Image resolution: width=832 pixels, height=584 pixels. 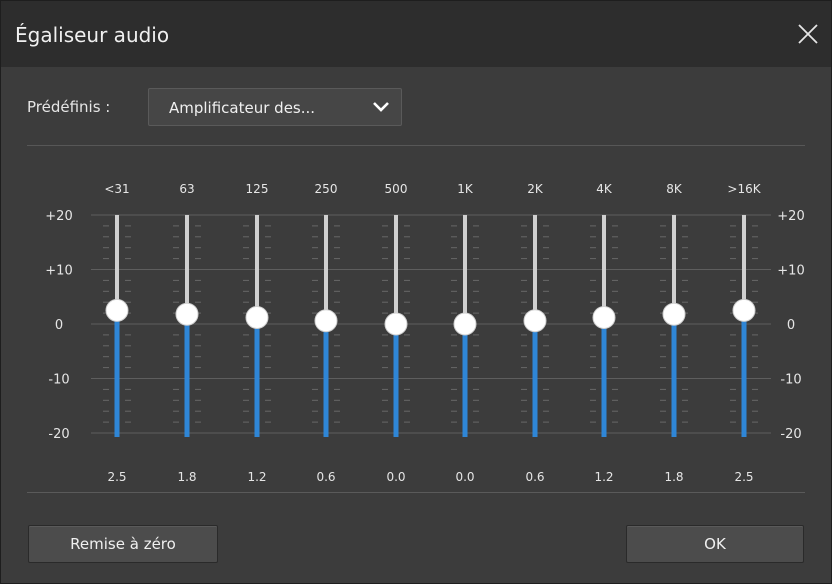 I want to click on scale-label-right: -10, so click(x=790, y=380).